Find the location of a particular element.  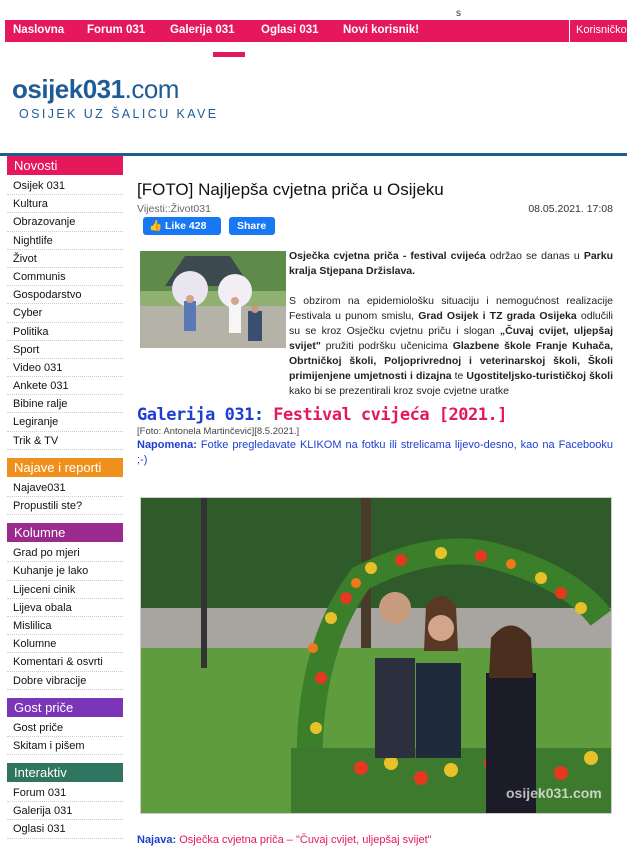

sidebar-item: Život is located at coordinates (65, 259).